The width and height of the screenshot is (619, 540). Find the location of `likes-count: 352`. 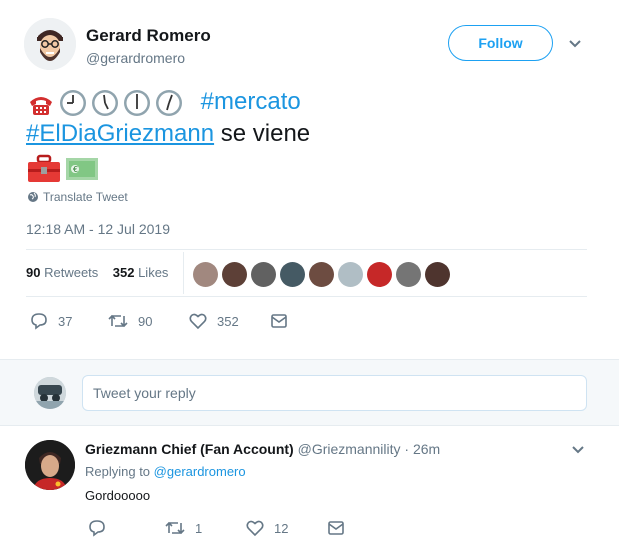

likes-count: 352 is located at coordinates (123, 272).